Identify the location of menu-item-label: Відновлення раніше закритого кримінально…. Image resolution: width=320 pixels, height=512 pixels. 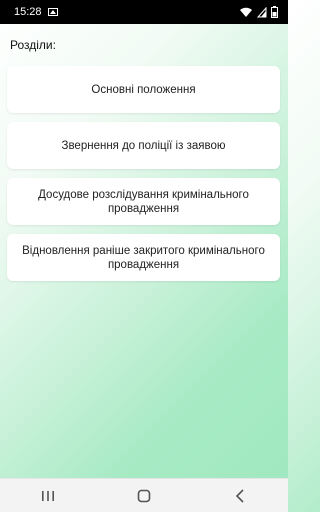
(143, 257).